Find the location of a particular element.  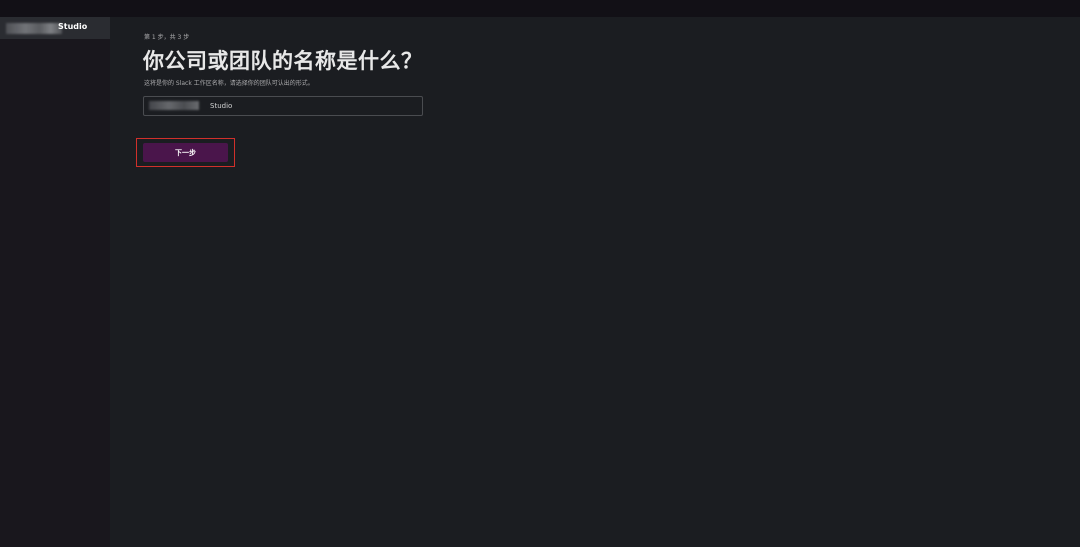

team-name-input is located at coordinates (283, 106).